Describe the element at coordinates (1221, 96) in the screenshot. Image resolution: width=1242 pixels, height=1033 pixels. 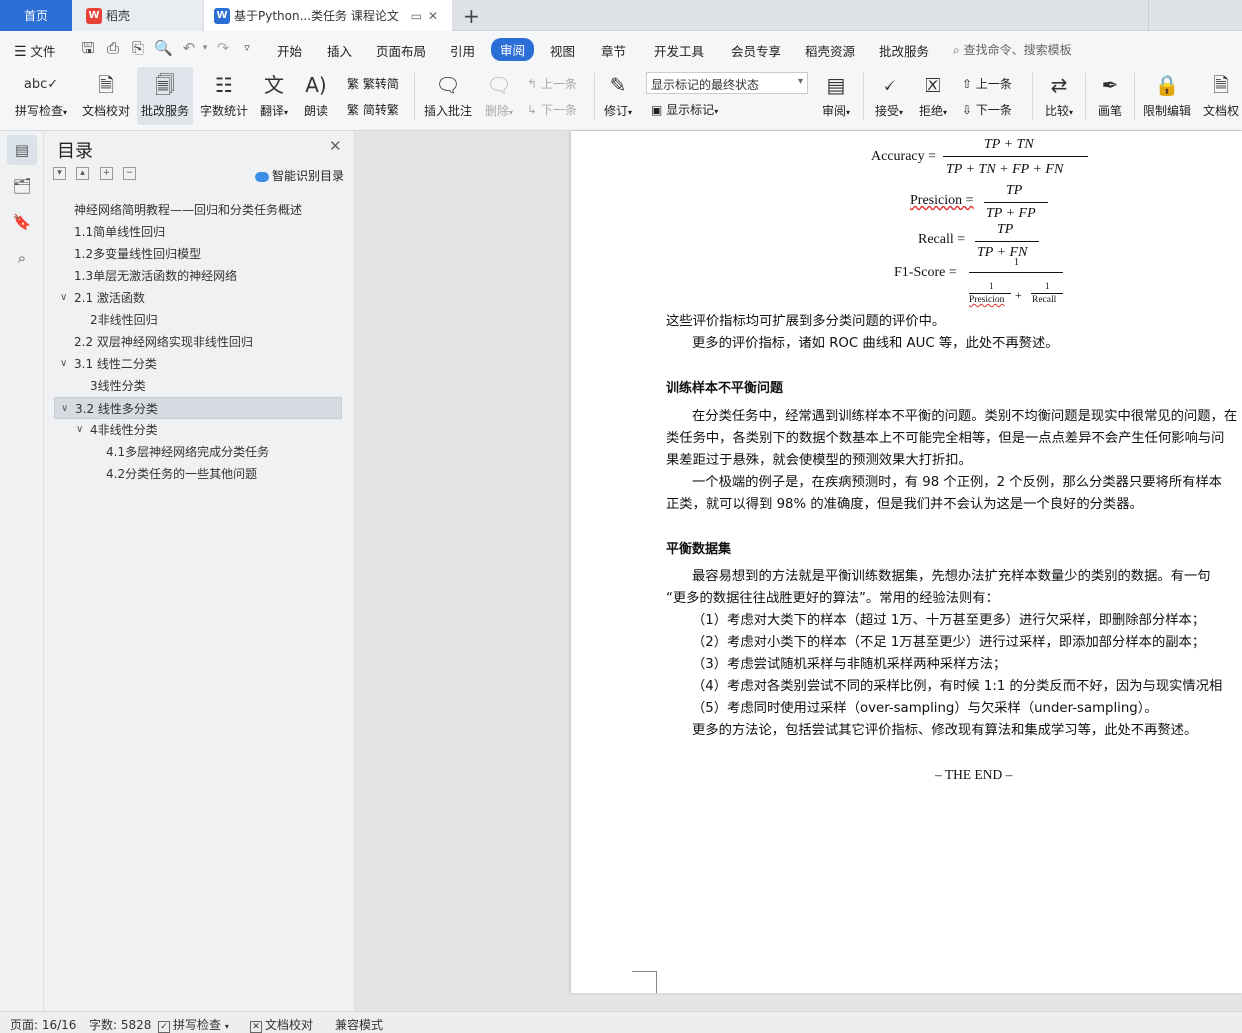
I see `doc-permission-button: 🗎 文档权` at that location.